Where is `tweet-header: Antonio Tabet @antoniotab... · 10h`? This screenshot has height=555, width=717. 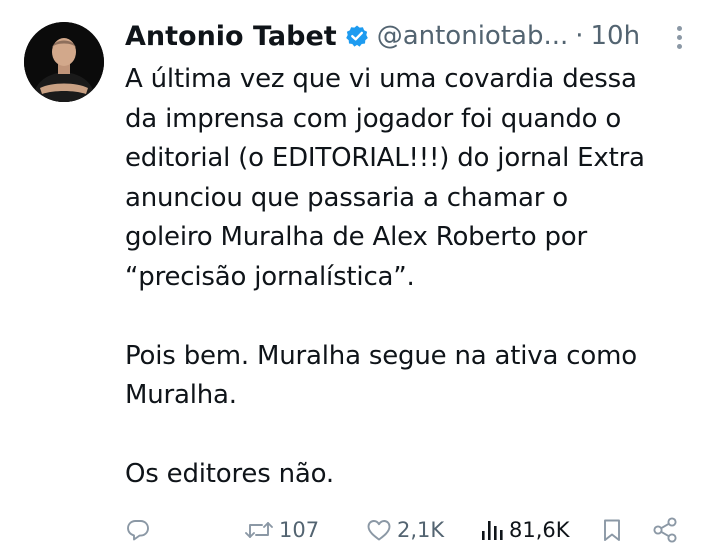
tweet-header: Antonio Tabet @antoniotab... · 10h is located at coordinates (382, 36).